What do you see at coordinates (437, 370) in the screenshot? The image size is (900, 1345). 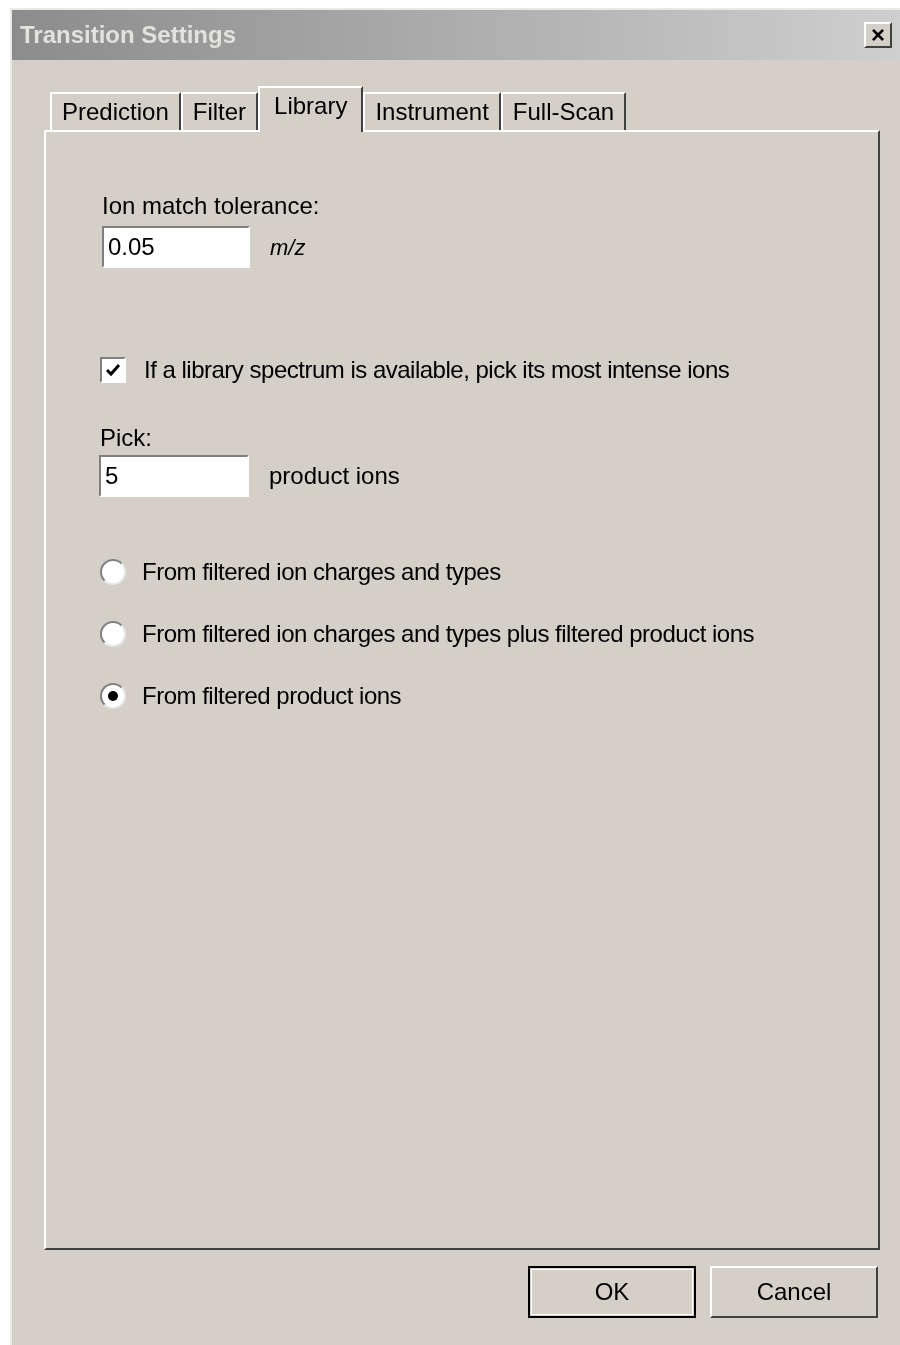 I see `checkbox-label: If a library spectrum is available, pick its most intense ions` at bounding box center [437, 370].